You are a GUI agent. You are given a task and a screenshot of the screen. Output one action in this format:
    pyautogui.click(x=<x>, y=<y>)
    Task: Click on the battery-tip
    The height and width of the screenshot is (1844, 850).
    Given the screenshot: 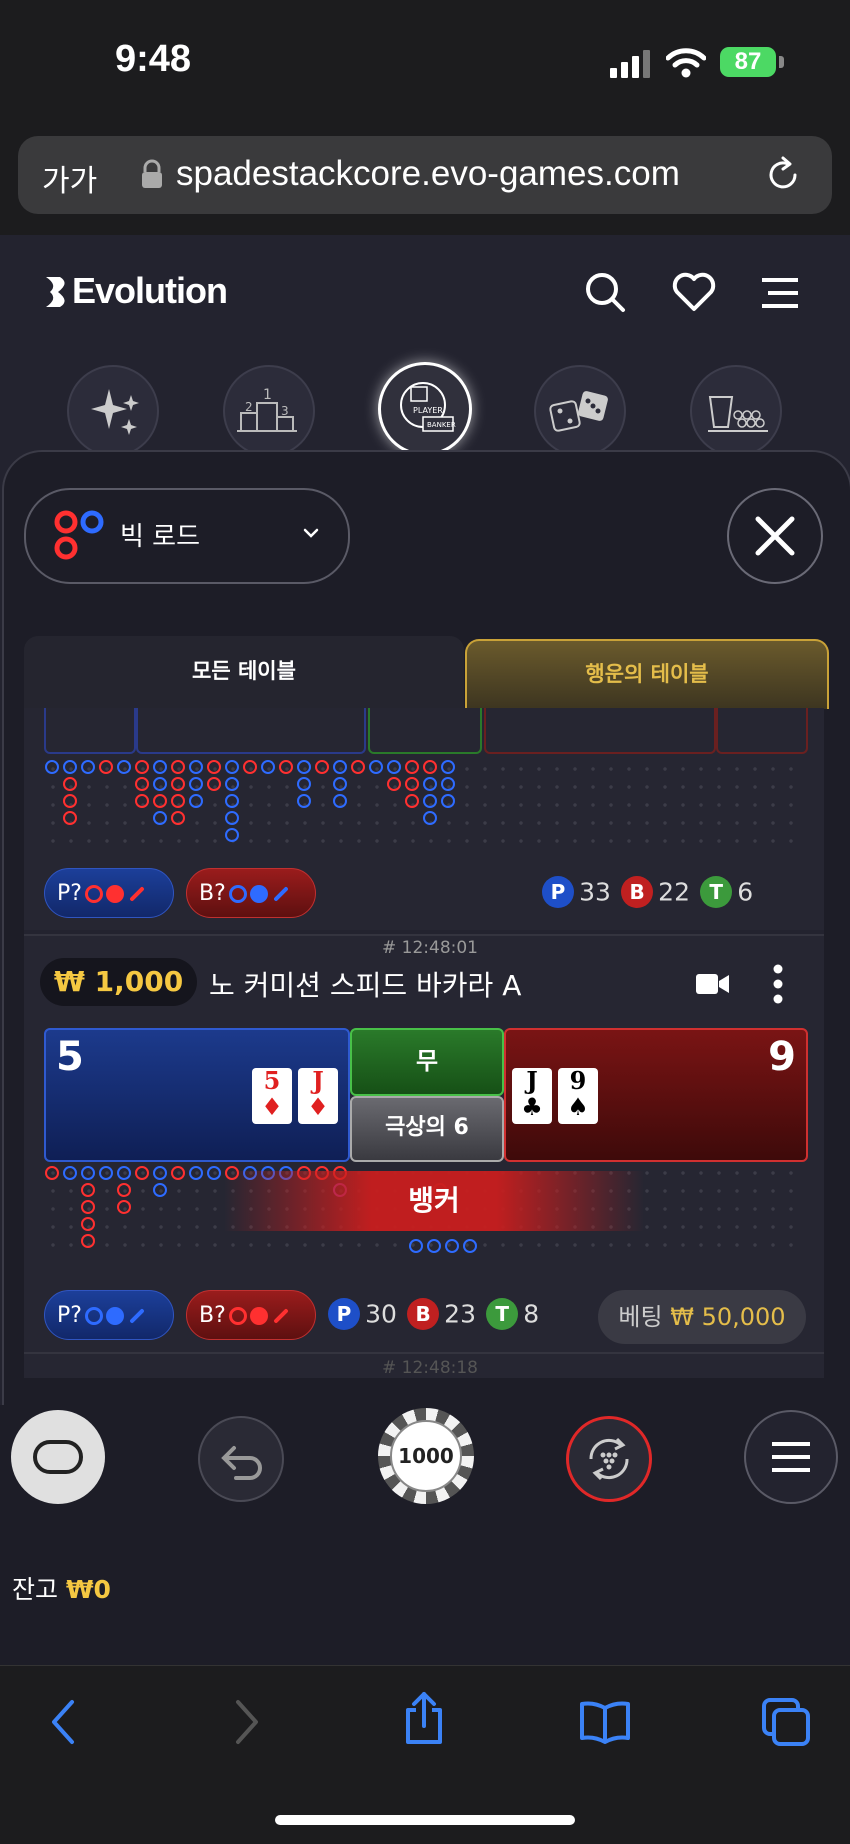 What is the action you would take?
    pyautogui.click(x=781, y=62)
    